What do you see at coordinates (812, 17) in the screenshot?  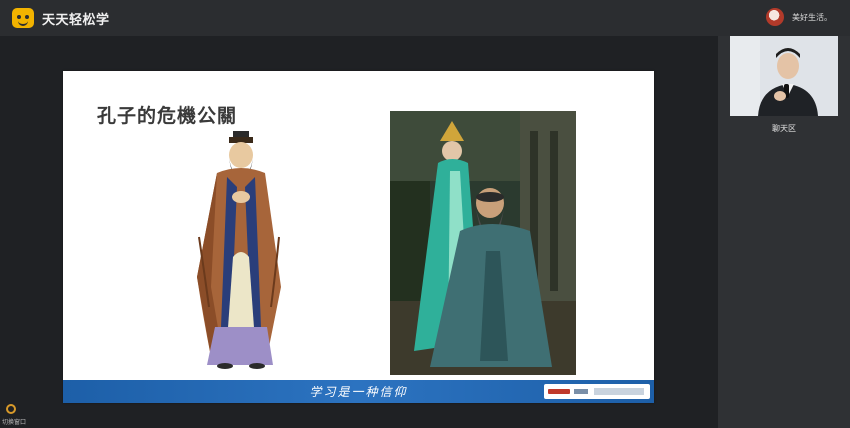 I see `user-name: 美好生活。` at bounding box center [812, 17].